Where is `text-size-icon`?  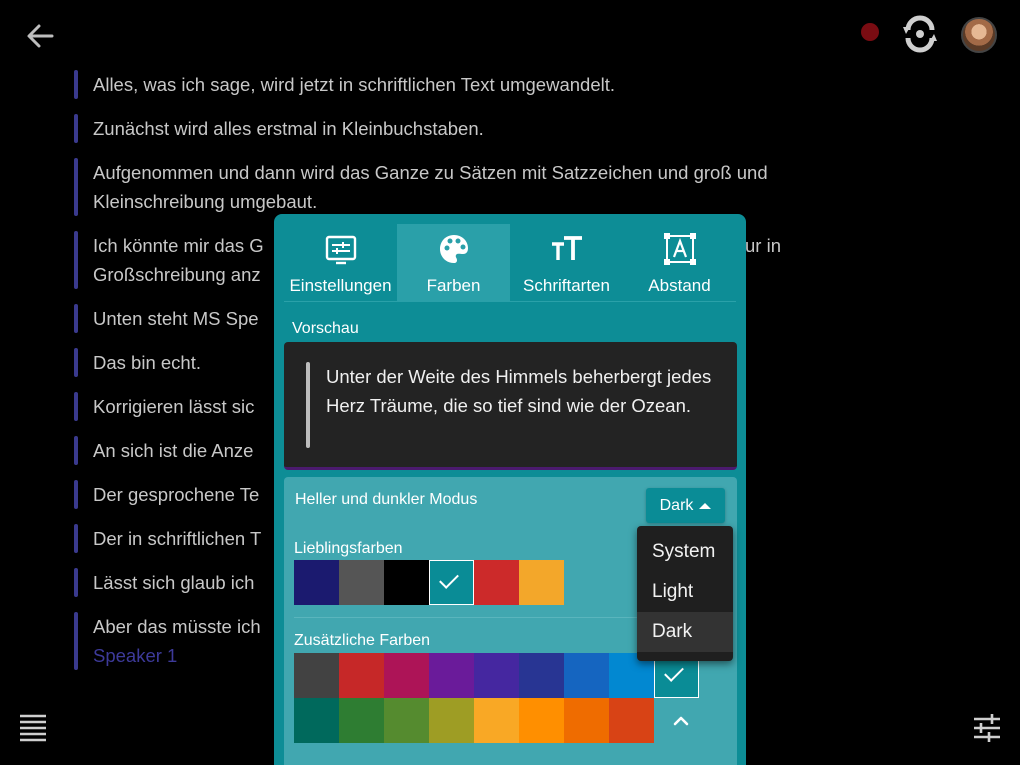 text-size-icon is located at coordinates (566, 248).